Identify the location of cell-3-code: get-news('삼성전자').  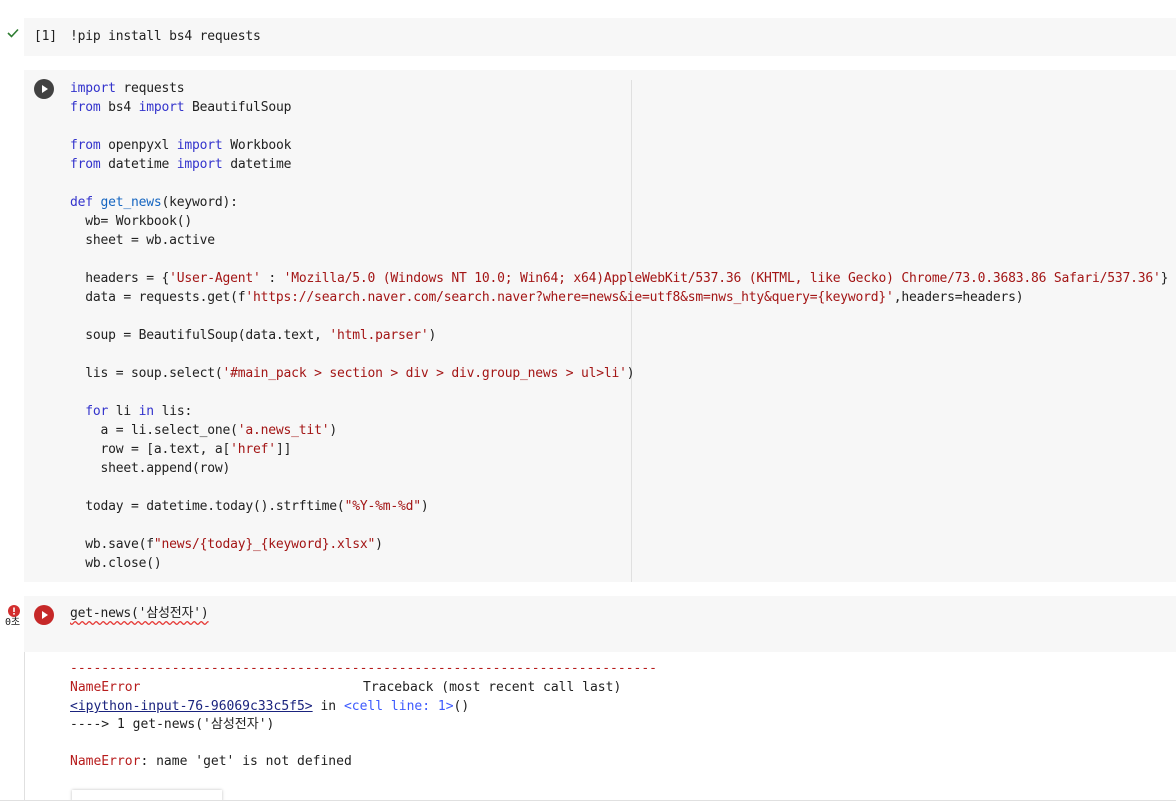
(139, 613).